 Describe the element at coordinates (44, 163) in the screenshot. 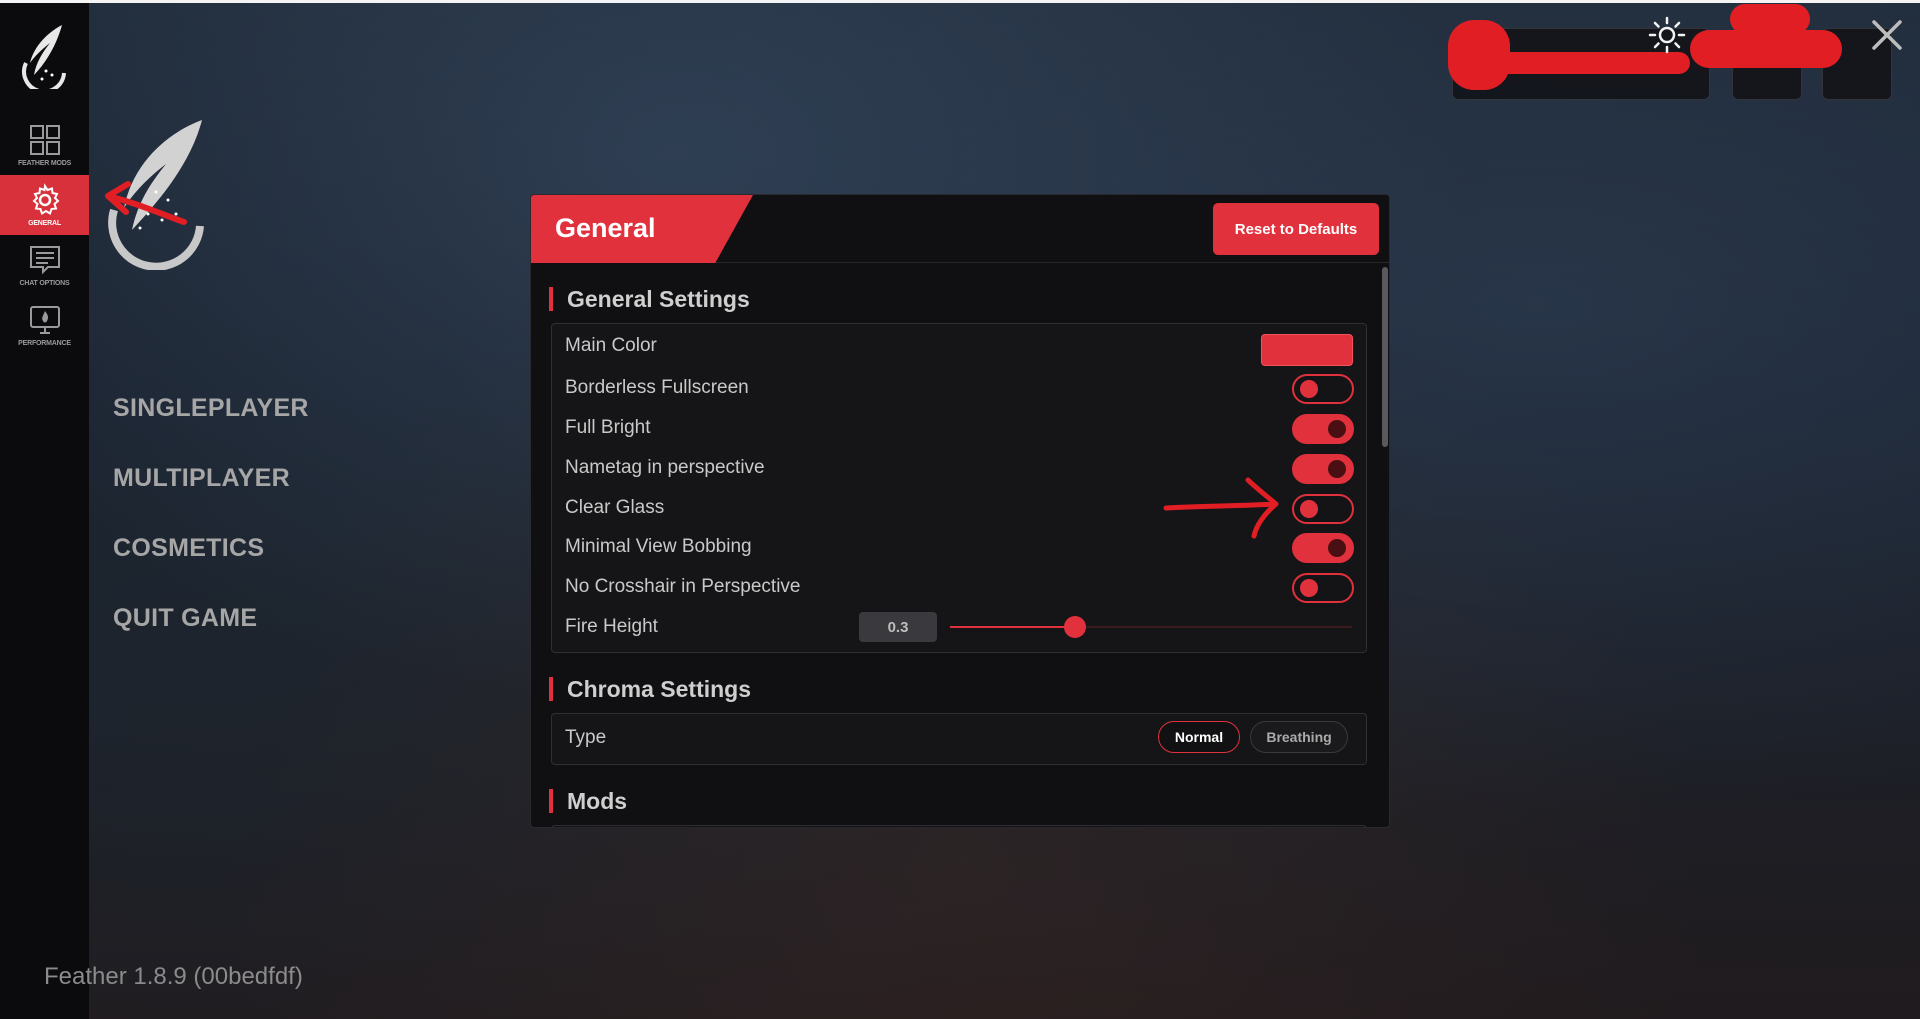

I see `sidebar-item-label: FEATHER MODS` at that location.